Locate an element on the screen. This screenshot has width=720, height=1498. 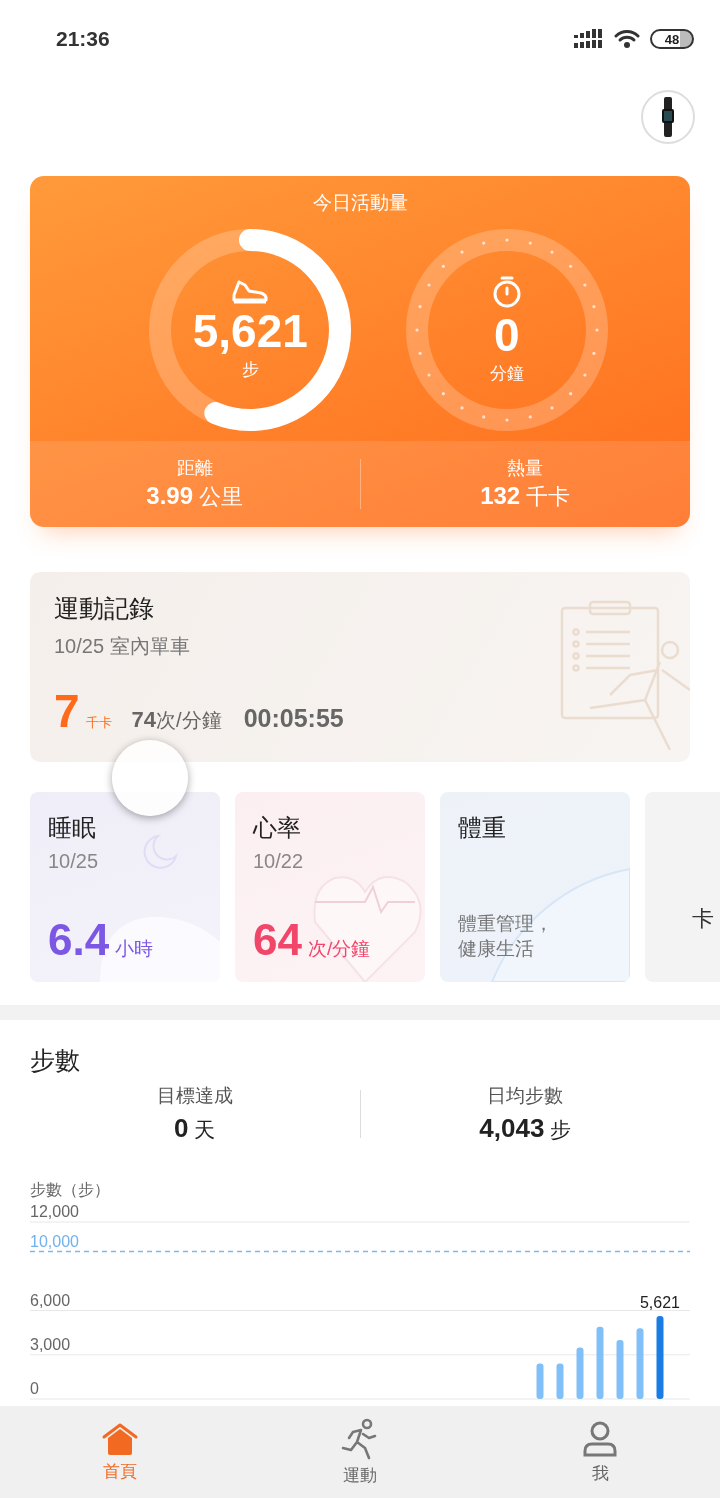
tick-label: 12,000 is located at coordinates (54, 1211).